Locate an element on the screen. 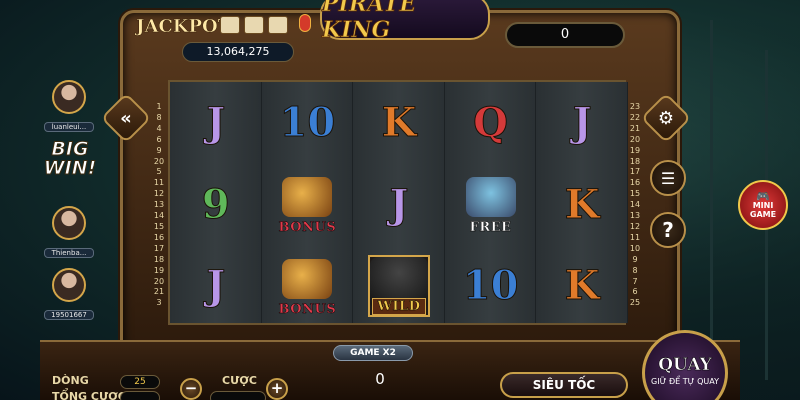  bonus-art-icon is located at coordinates (307, 278).